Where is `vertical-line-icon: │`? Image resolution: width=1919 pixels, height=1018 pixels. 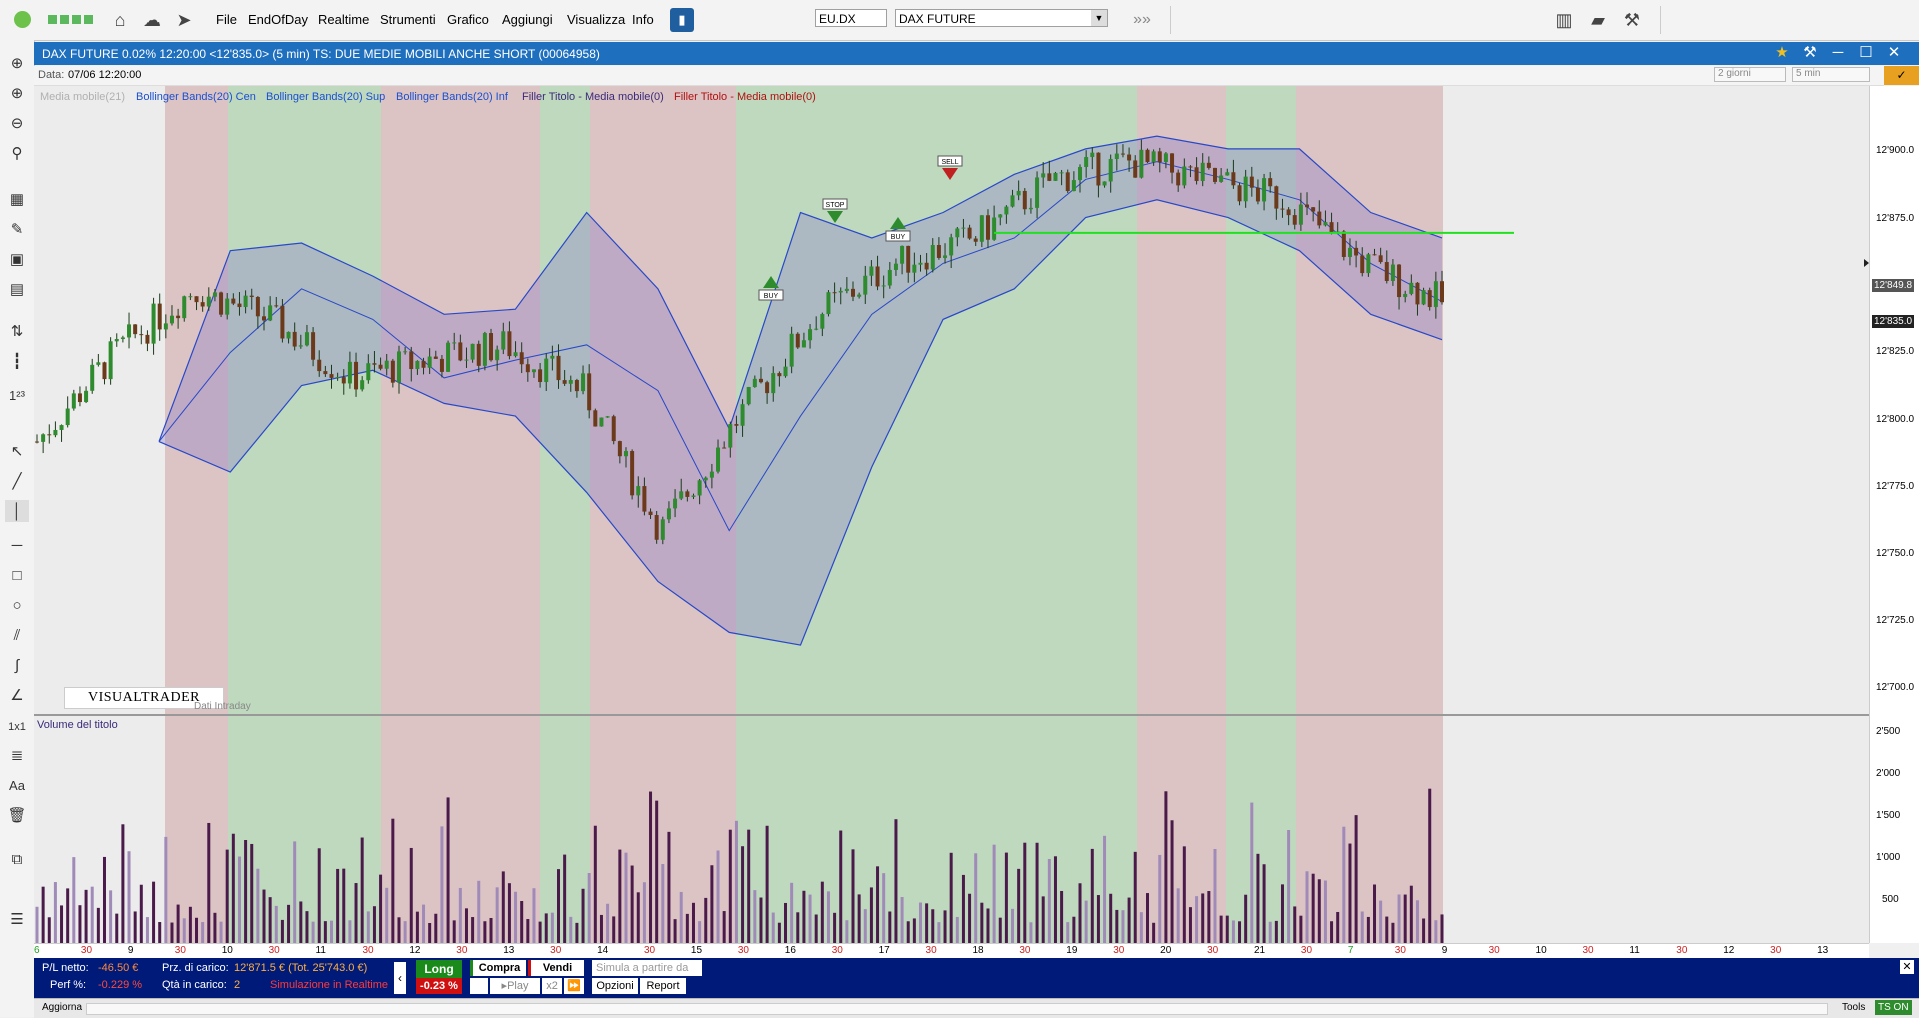
vertical-line-icon: │ is located at coordinates (17, 511).